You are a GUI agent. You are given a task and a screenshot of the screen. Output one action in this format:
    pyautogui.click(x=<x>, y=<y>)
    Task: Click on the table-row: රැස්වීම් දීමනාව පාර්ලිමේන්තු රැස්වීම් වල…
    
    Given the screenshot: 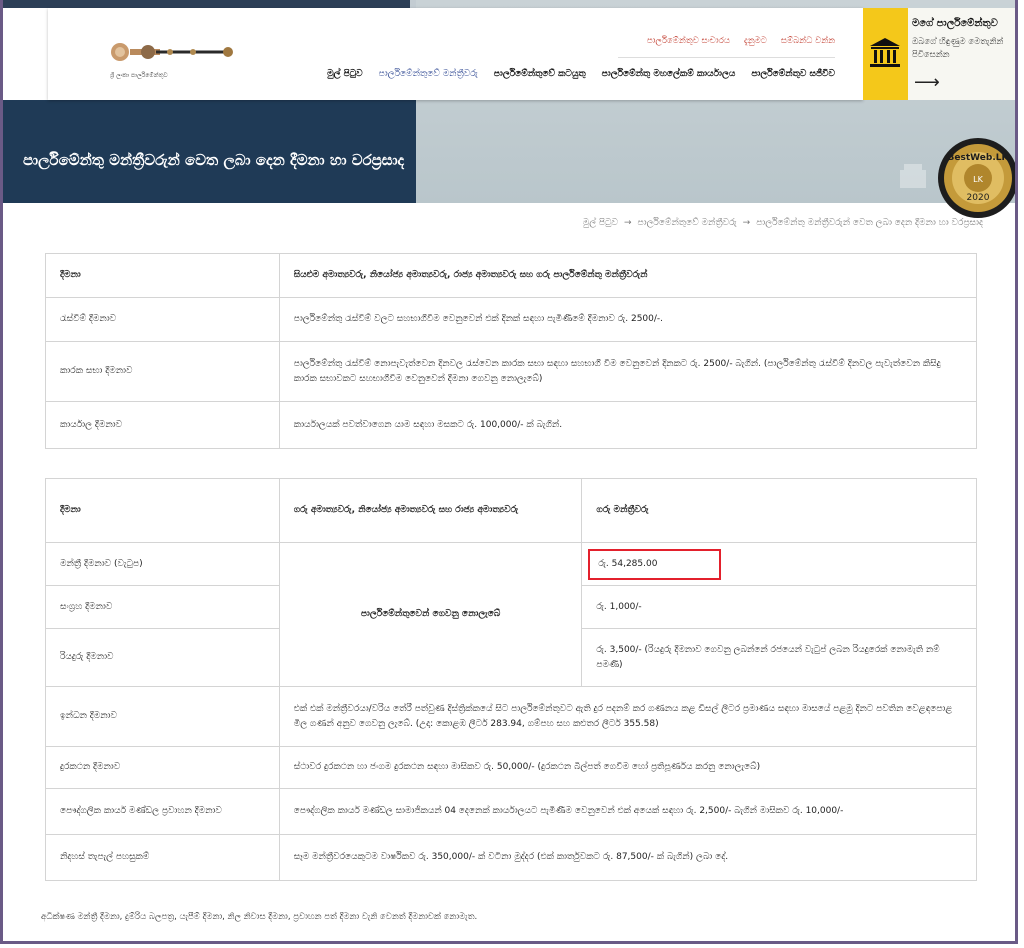 What is the action you would take?
    pyautogui.click(x=511, y=319)
    